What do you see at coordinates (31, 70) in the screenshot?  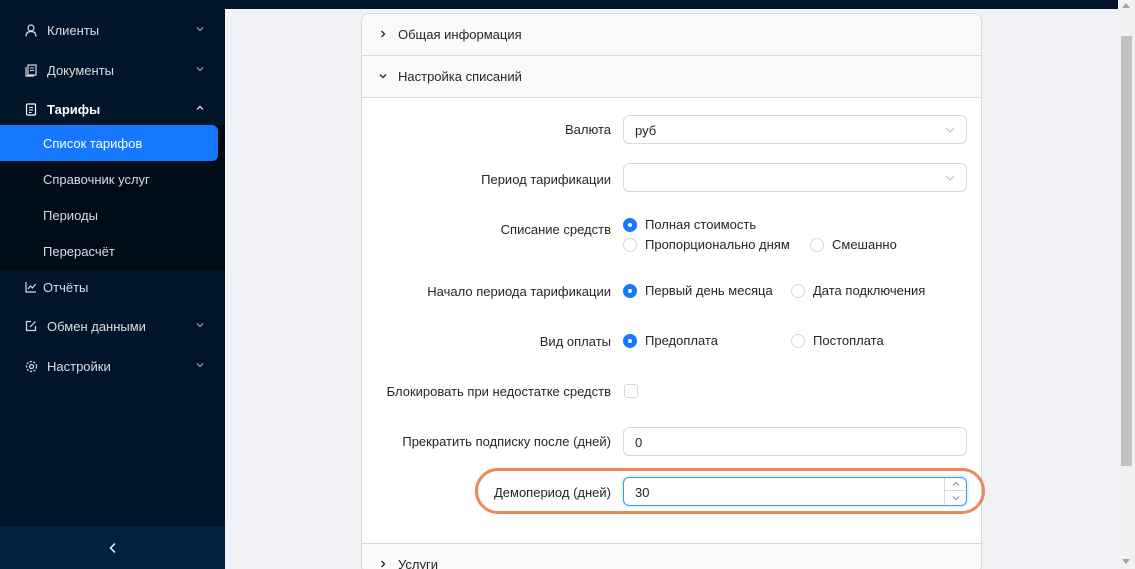 I see `documents-icon` at bounding box center [31, 70].